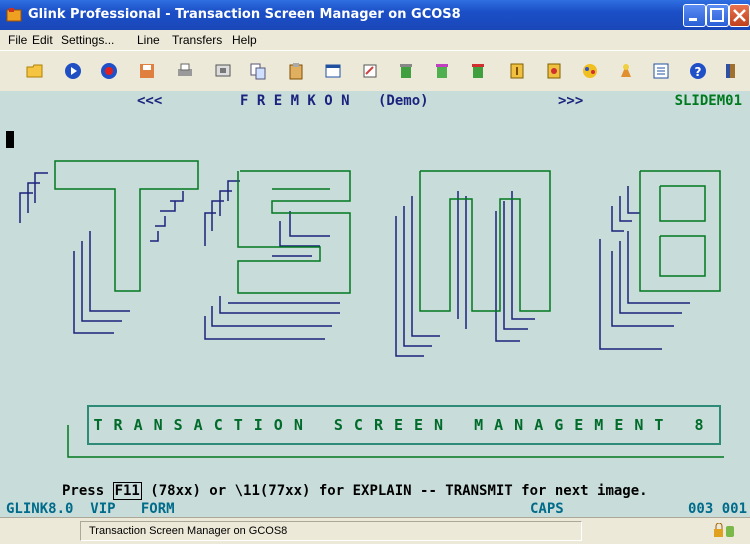 The height and width of the screenshot is (544, 750). I want to click on status-bar: Transaction Screen Manager on GCOS8, so click(375, 530).